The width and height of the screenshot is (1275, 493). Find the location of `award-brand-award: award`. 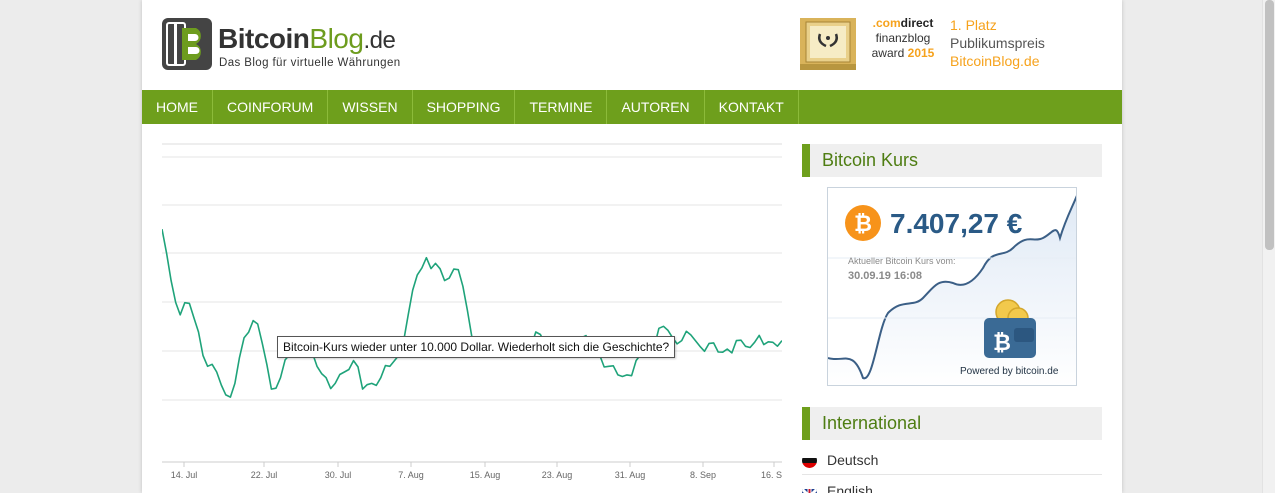

award-brand-award: award is located at coordinates (889, 53).